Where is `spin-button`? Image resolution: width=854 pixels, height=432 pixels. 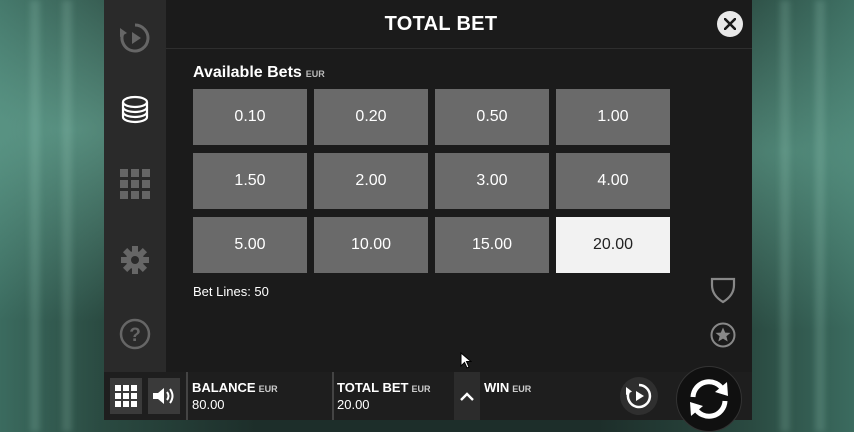 spin-button is located at coordinates (709, 399).